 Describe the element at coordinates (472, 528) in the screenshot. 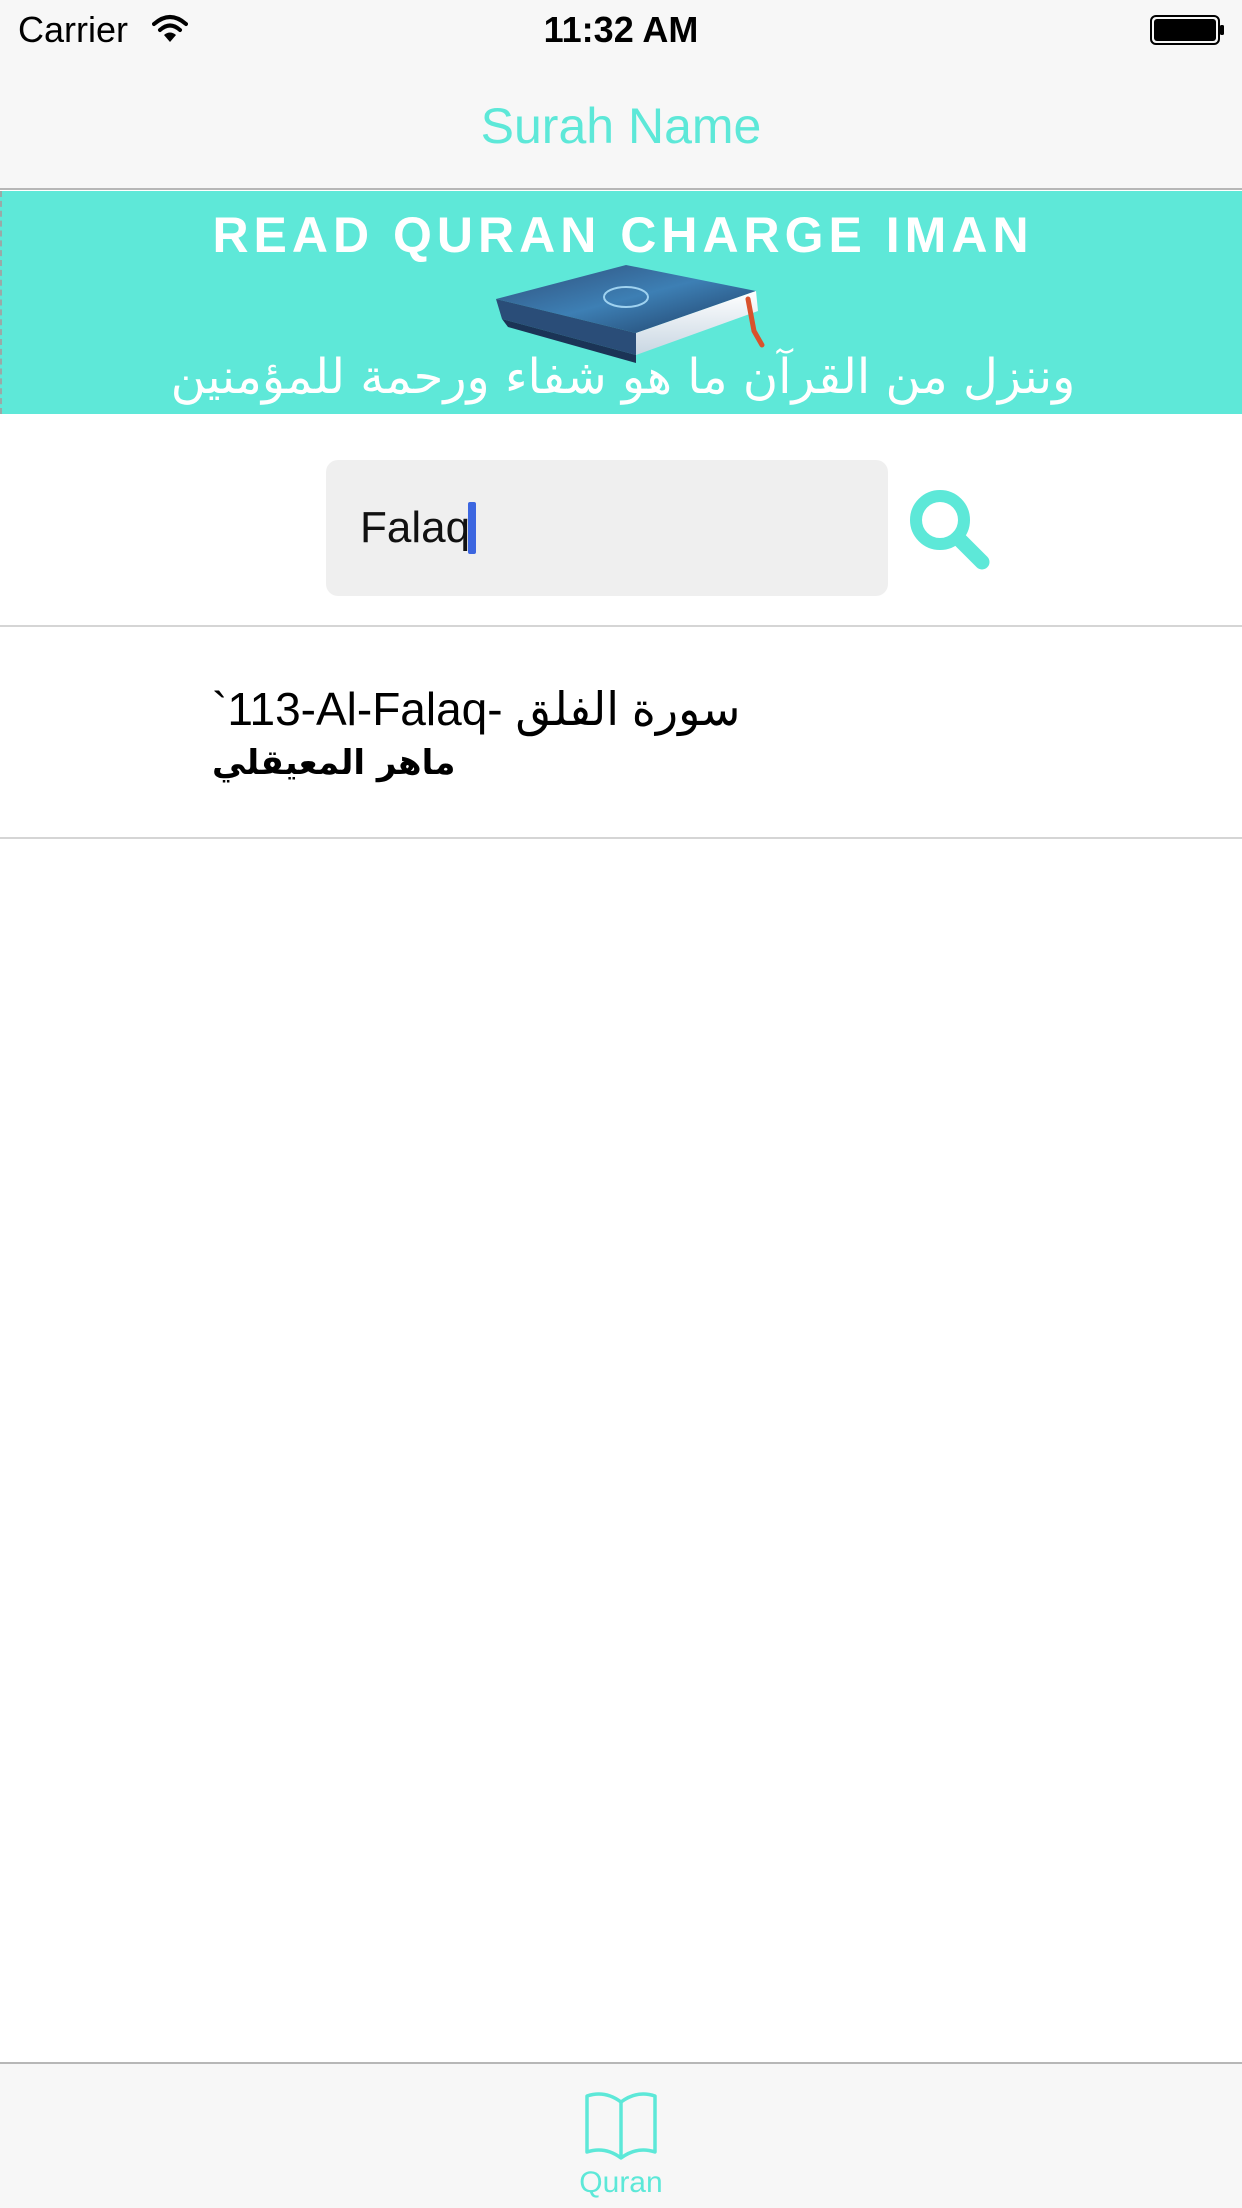

I see `text-caret` at that location.